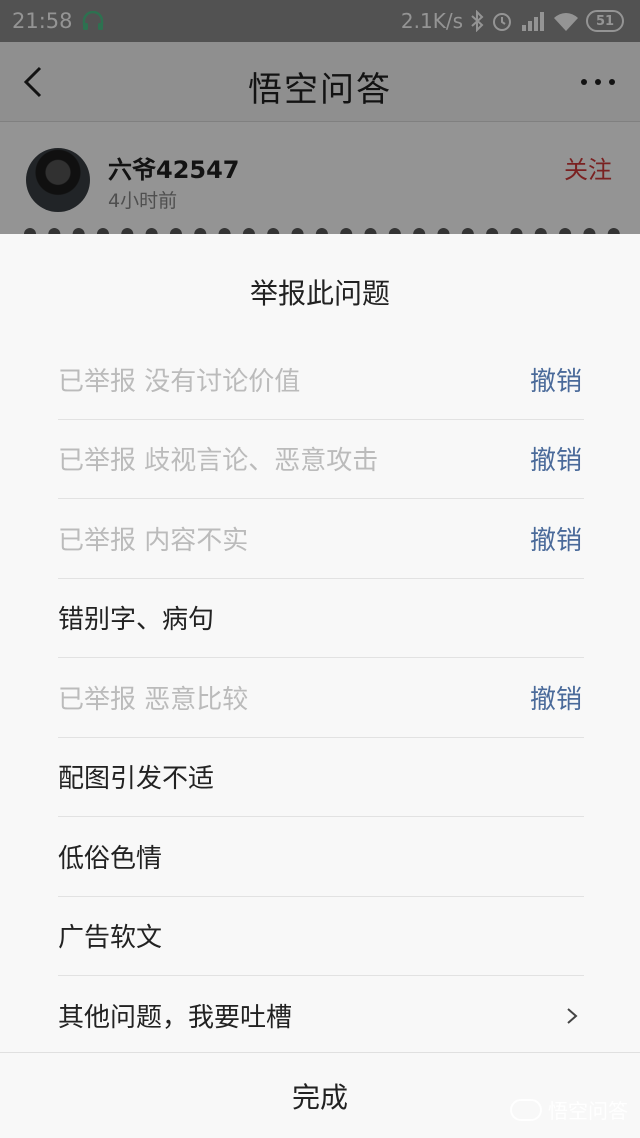 This screenshot has width=640, height=1138. What do you see at coordinates (218, 461) in the screenshot?
I see `report-item-label: 已举报 歧视言论、恶意攻击` at bounding box center [218, 461].